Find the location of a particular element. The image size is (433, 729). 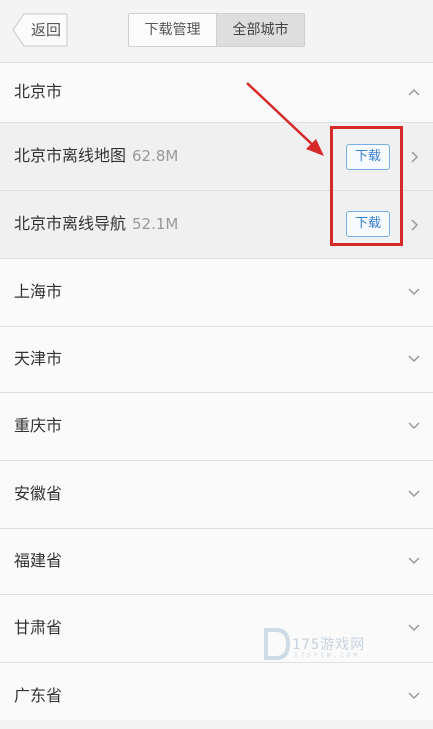

top-bar: 返回 下载管理 全部城市 is located at coordinates (216, 31).